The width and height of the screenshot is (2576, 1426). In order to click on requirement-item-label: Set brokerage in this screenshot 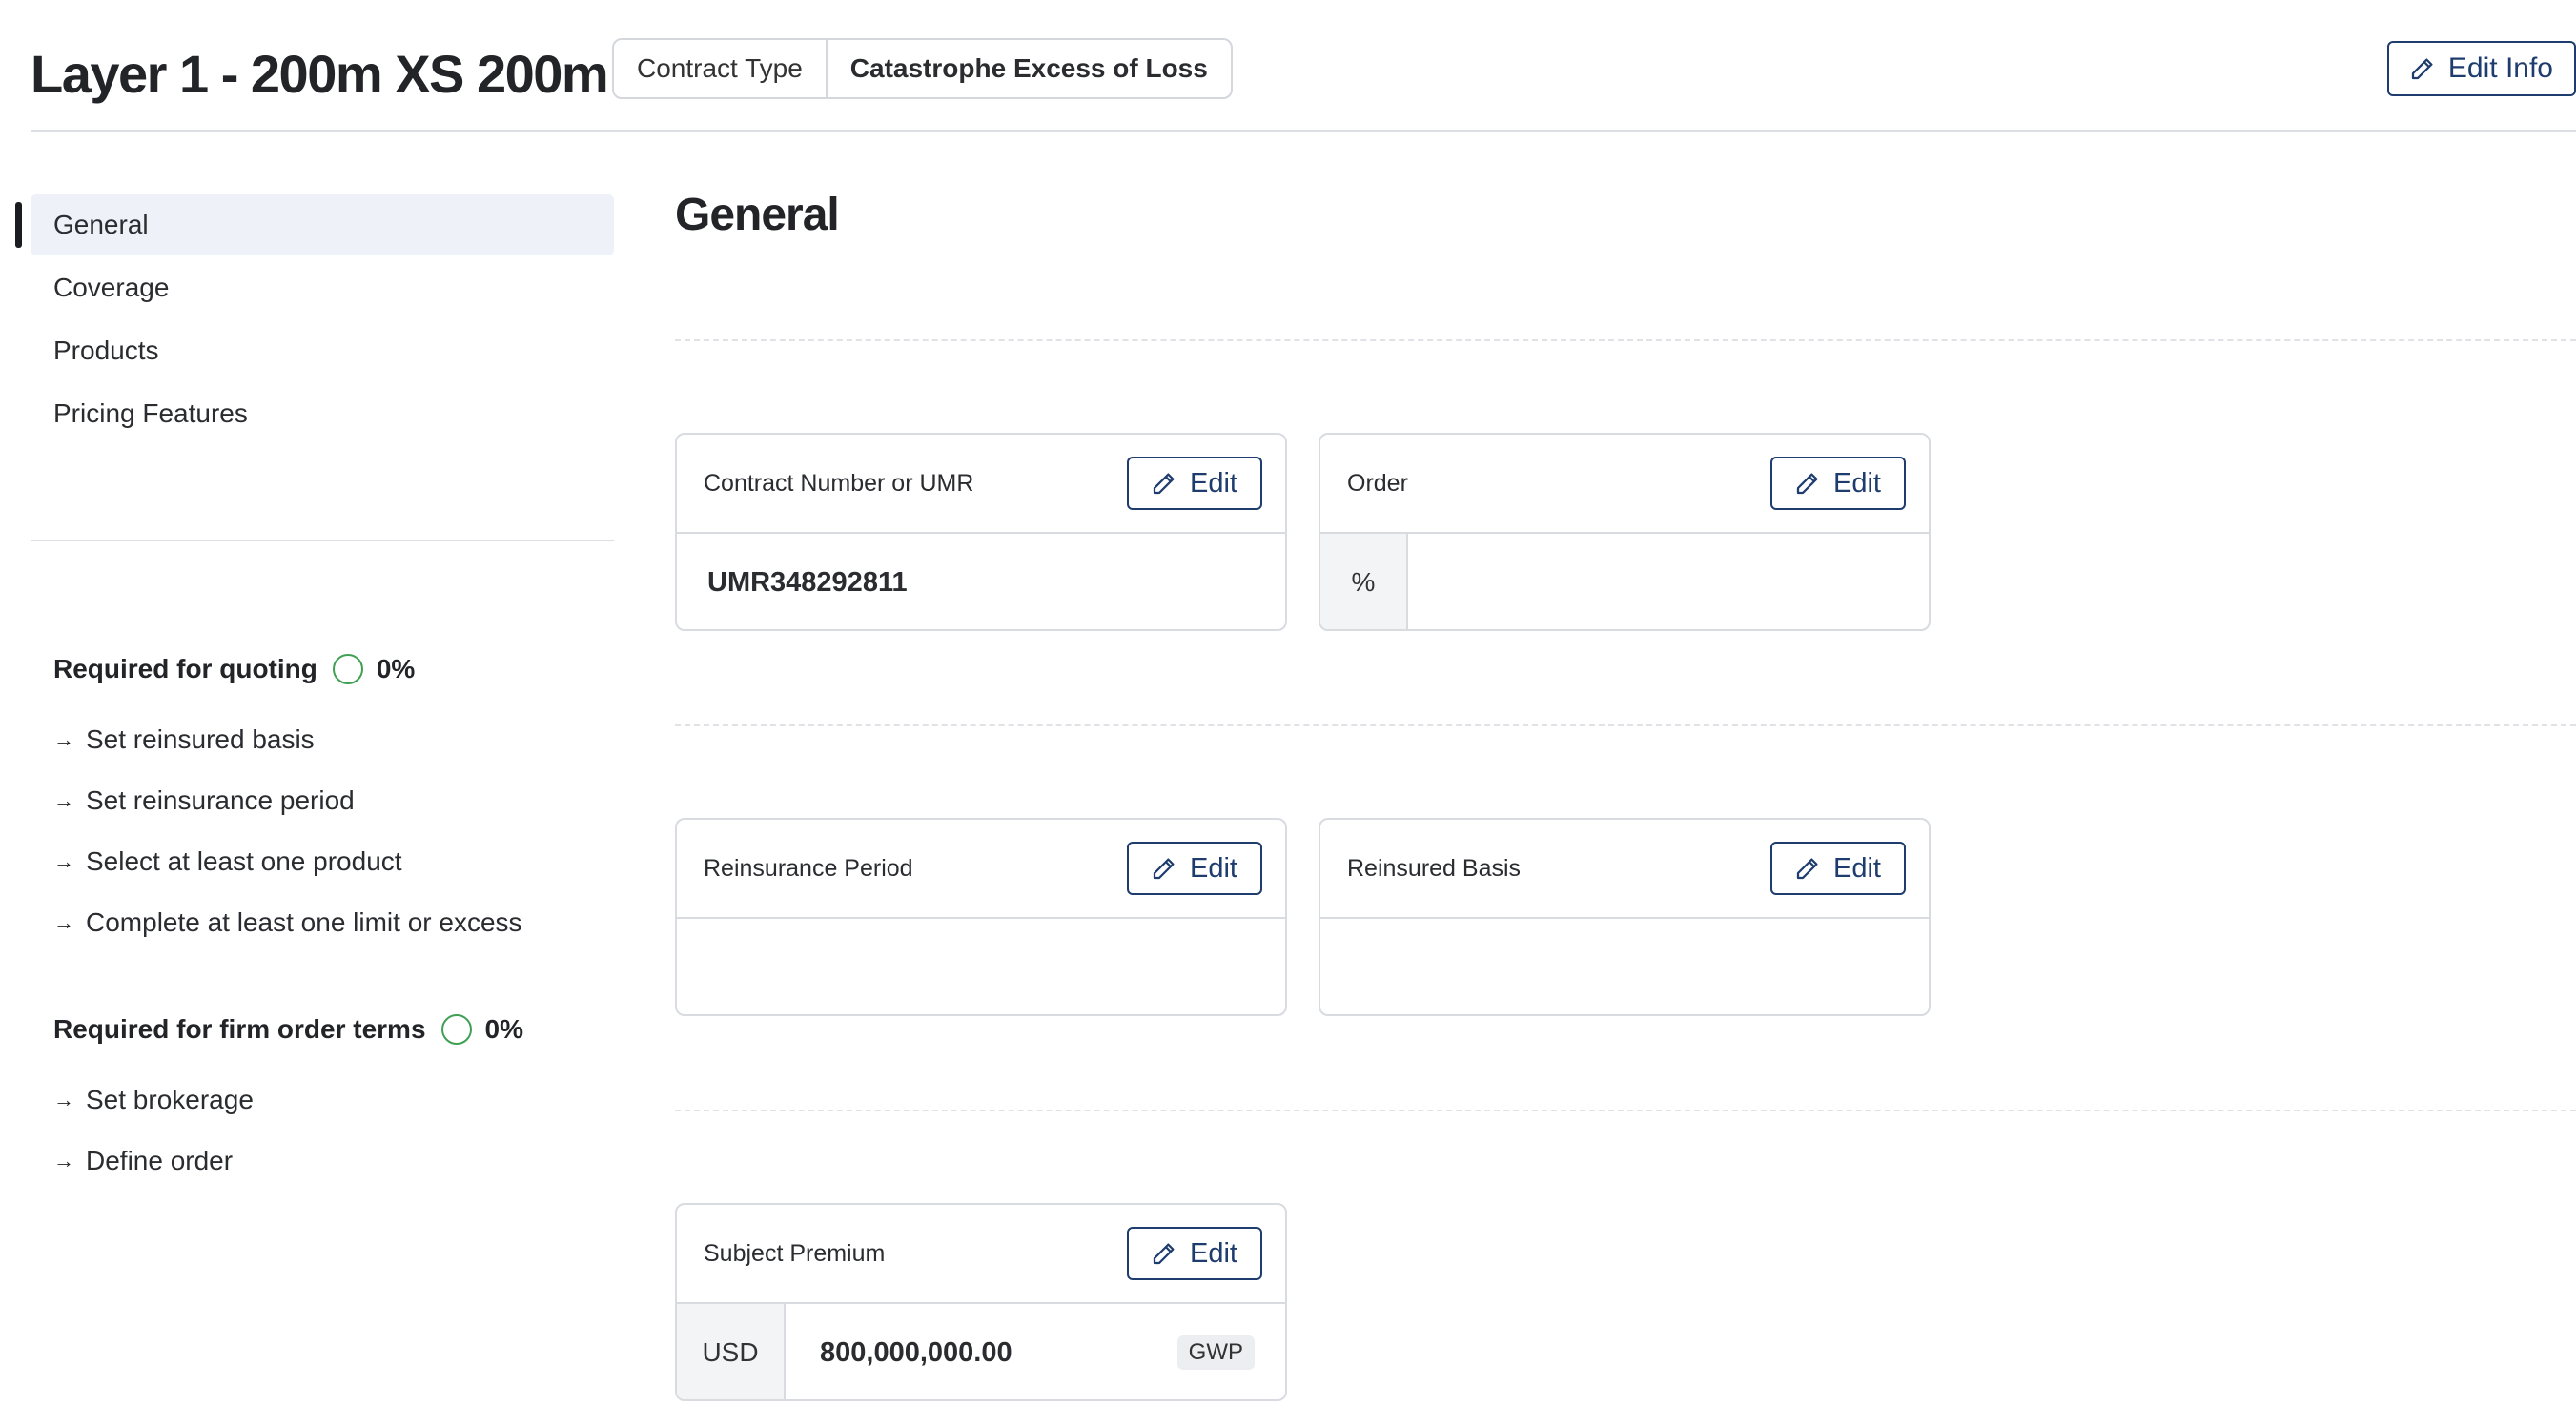, I will do `click(170, 1099)`.